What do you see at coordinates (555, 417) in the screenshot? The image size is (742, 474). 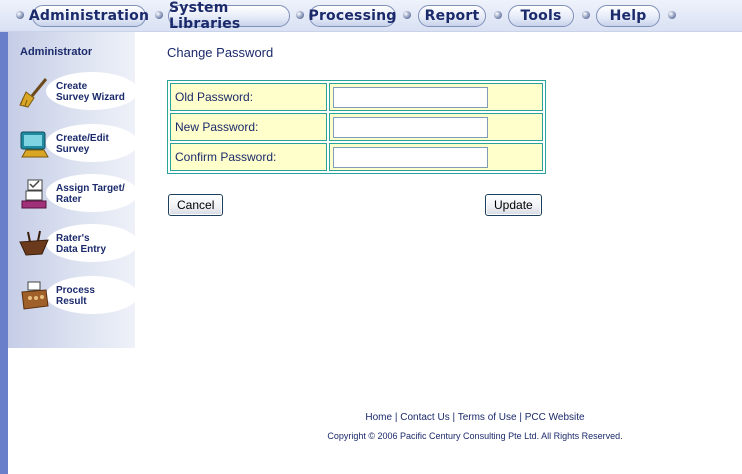 I see `footer-website-link: PCC Website` at bounding box center [555, 417].